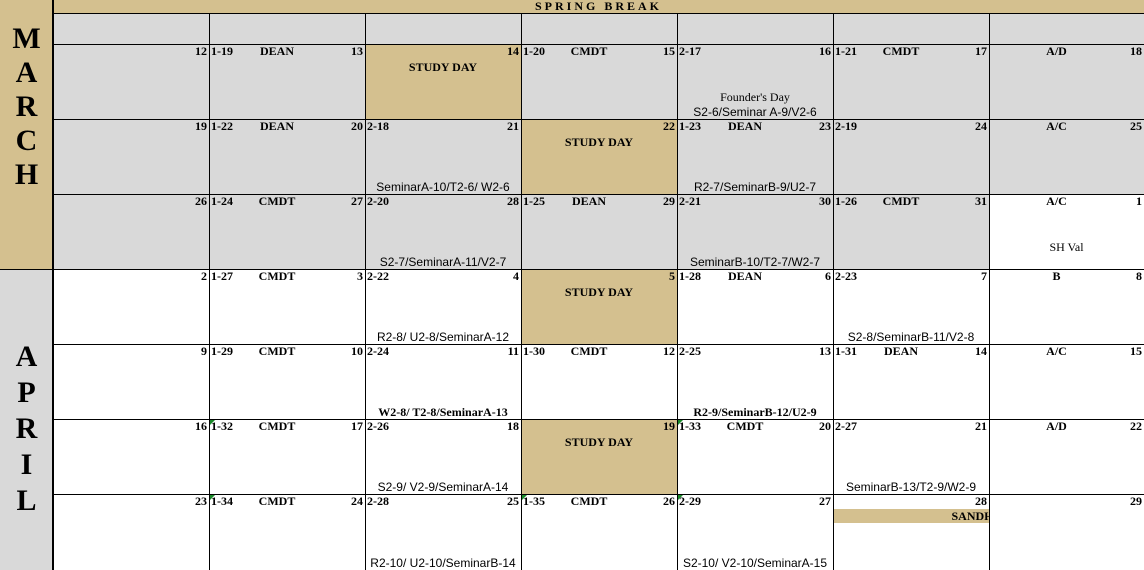 This screenshot has height=570, width=1144. Describe the element at coordinates (204, 351) in the screenshot. I see `day-number: 9` at that location.